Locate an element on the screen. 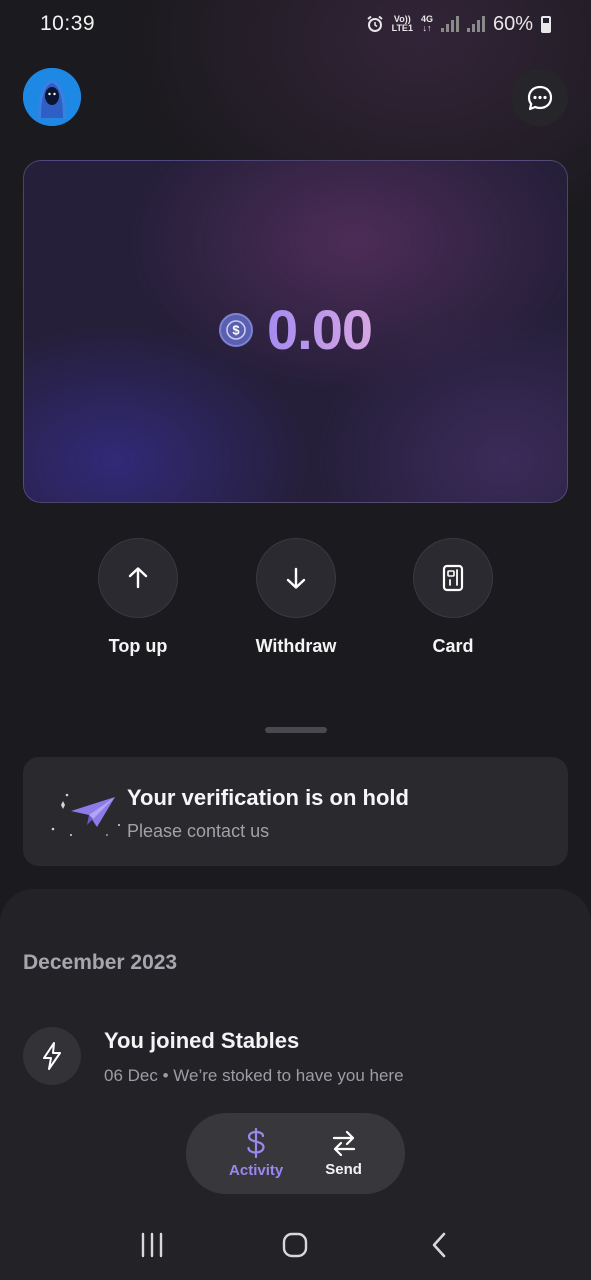  battery-percent: 60% is located at coordinates (512, 23).